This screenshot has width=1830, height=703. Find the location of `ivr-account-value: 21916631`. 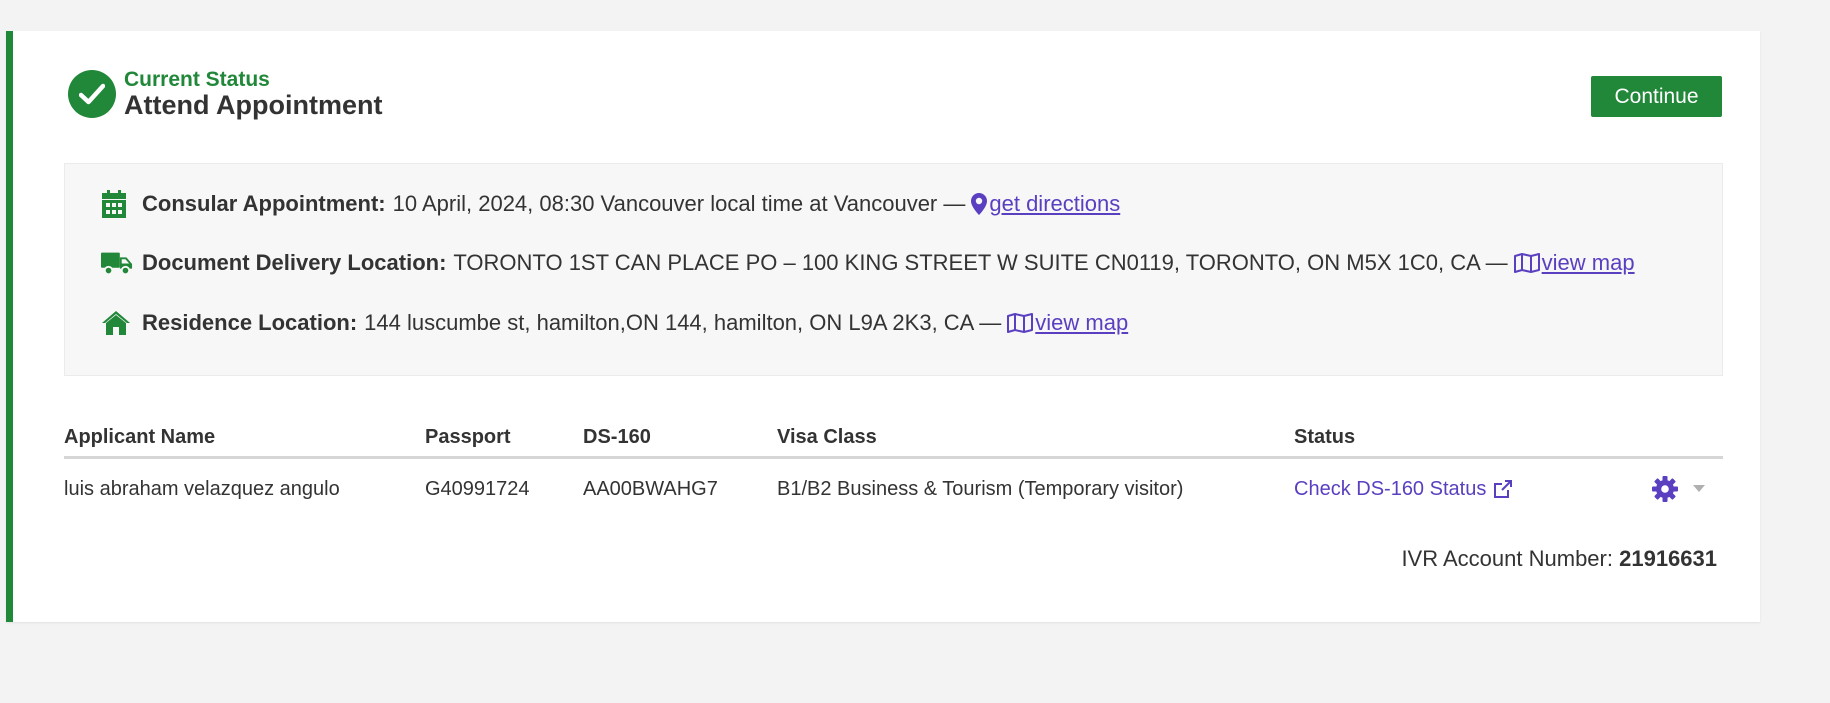

ivr-account-value: 21916631 is located at coordinates (1668, 558).